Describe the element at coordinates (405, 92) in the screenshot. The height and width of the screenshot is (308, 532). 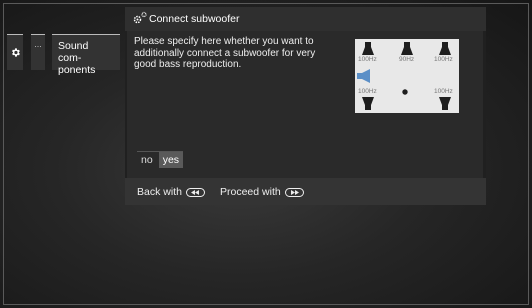
I see `listener-position-icon` at that location.